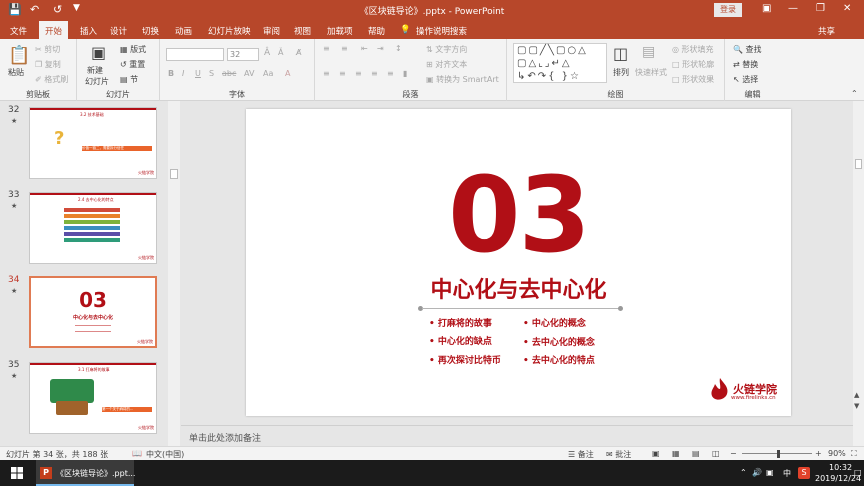 The width and height of the screenshot is (864, 486). What do you see at coordinates (518, 215) in the screenshot?
I see `section-number: 03` at bounding box center [518, 215].